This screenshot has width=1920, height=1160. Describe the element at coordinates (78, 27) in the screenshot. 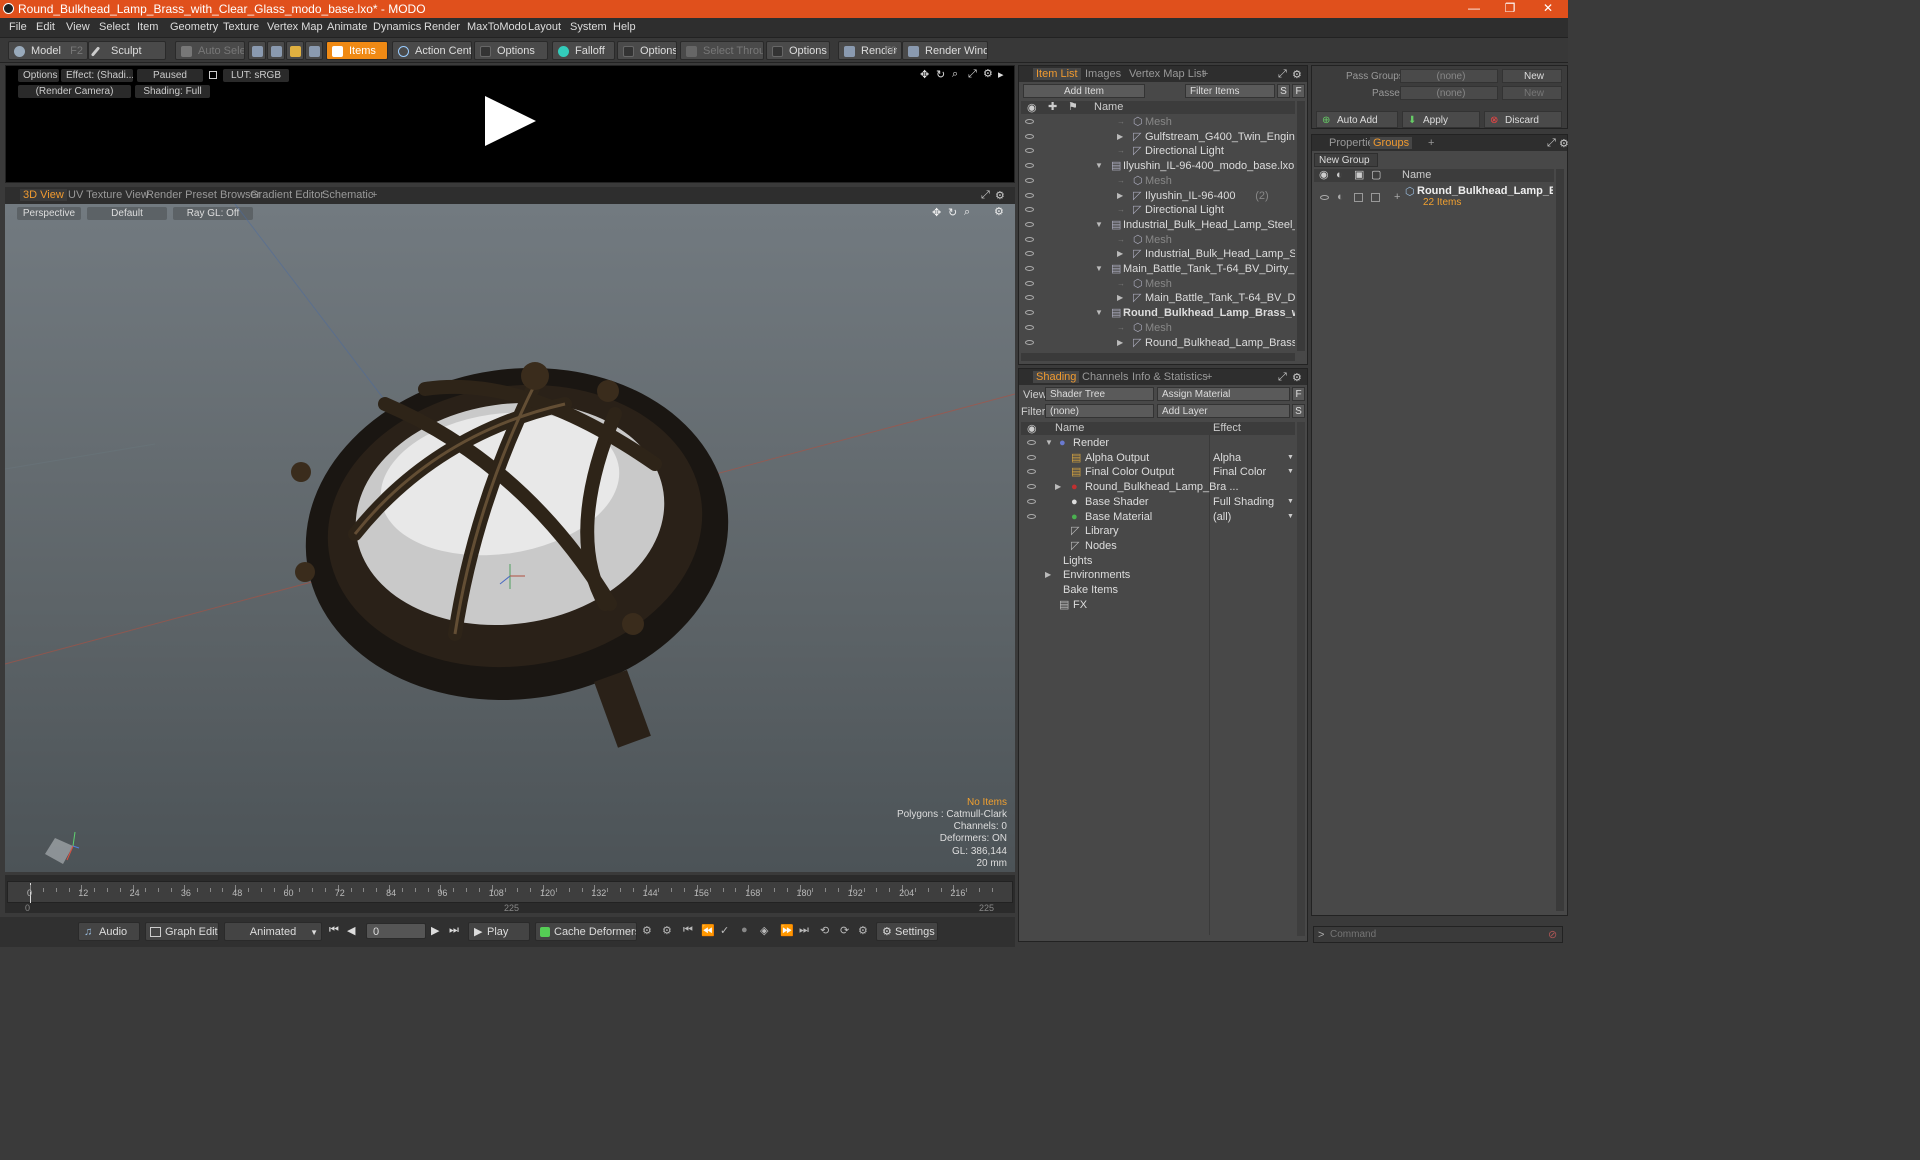

I see `menu-view: View` at that location.